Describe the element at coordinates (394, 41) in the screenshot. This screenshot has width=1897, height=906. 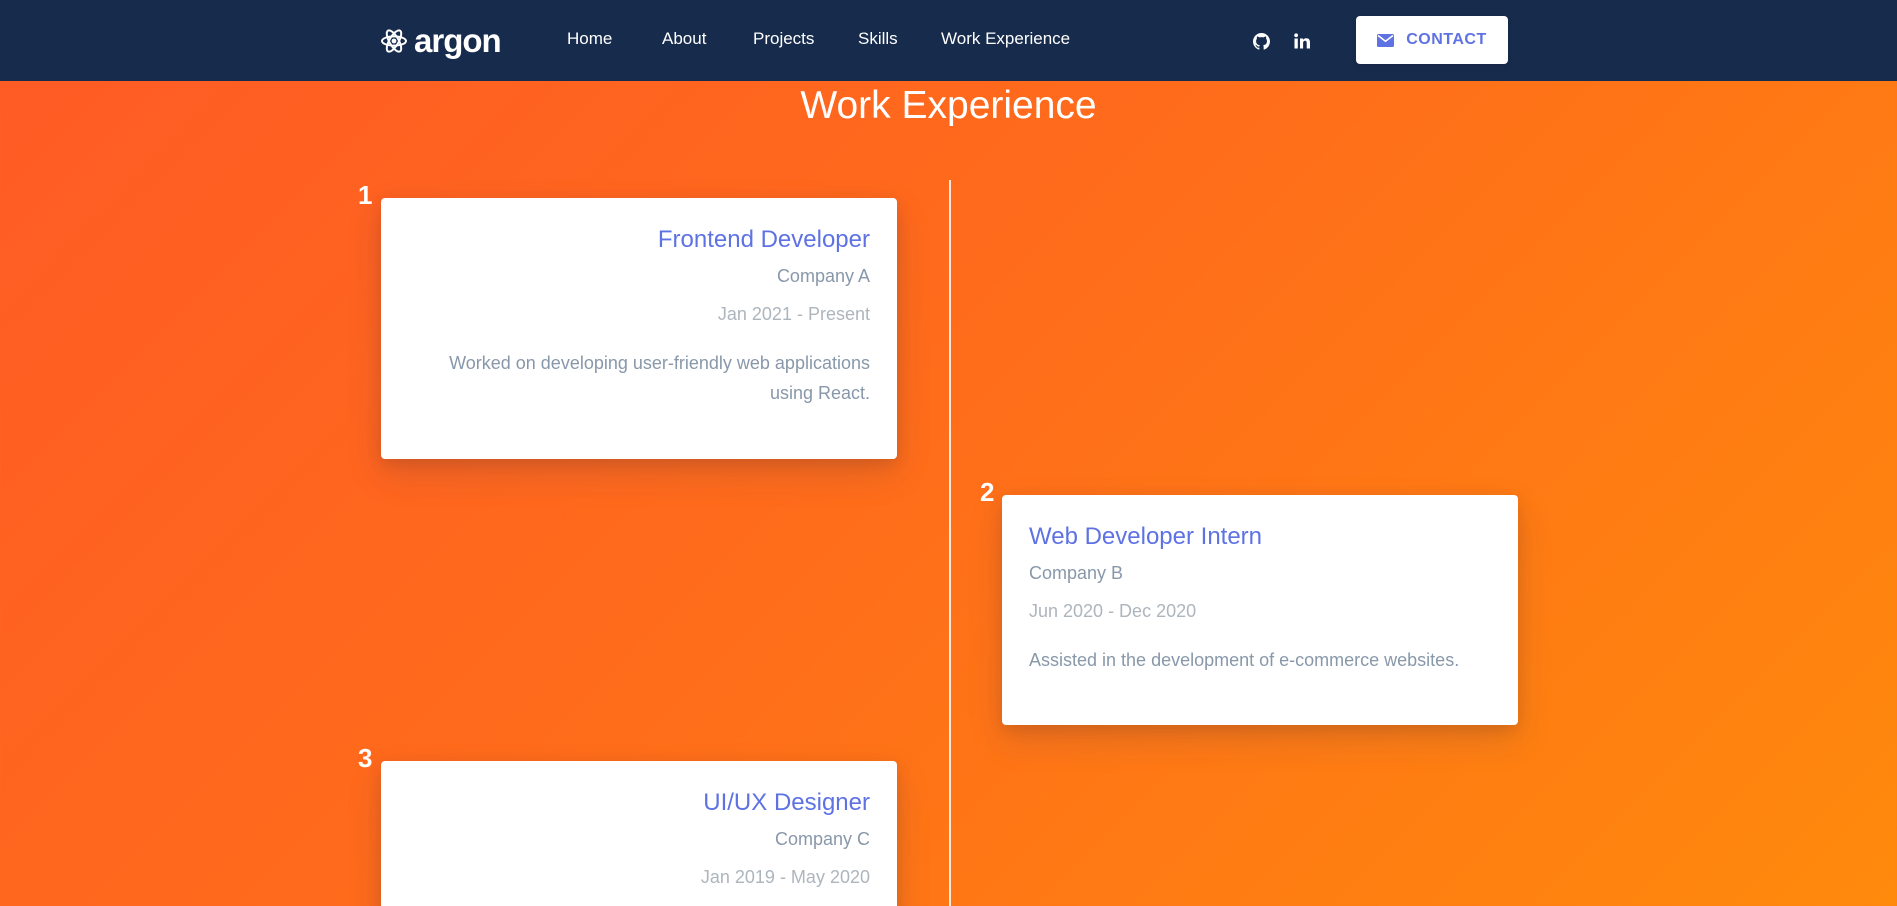
I see `atom-icon` at that location.